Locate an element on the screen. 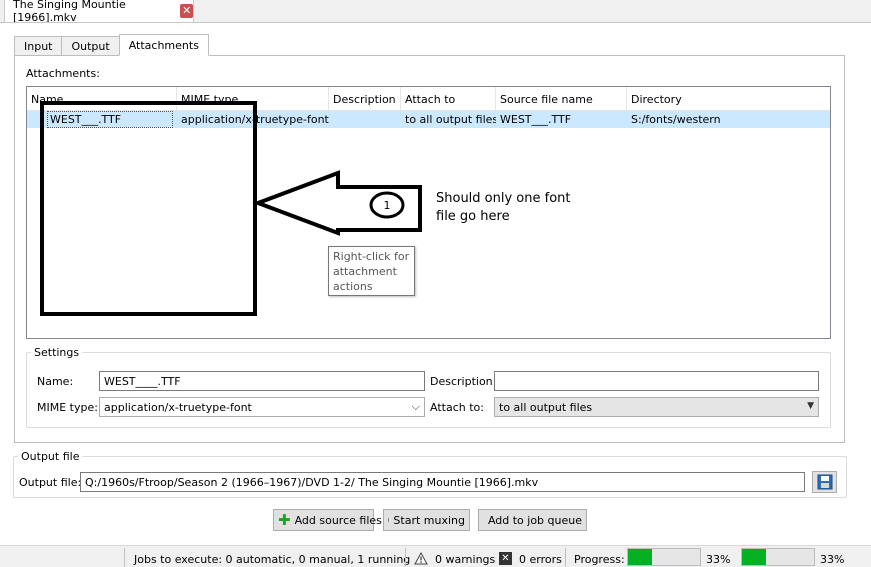 The image size is (871, 567). context-tooltip: Right-click for attachment actions is located at coordinates (371, 271).